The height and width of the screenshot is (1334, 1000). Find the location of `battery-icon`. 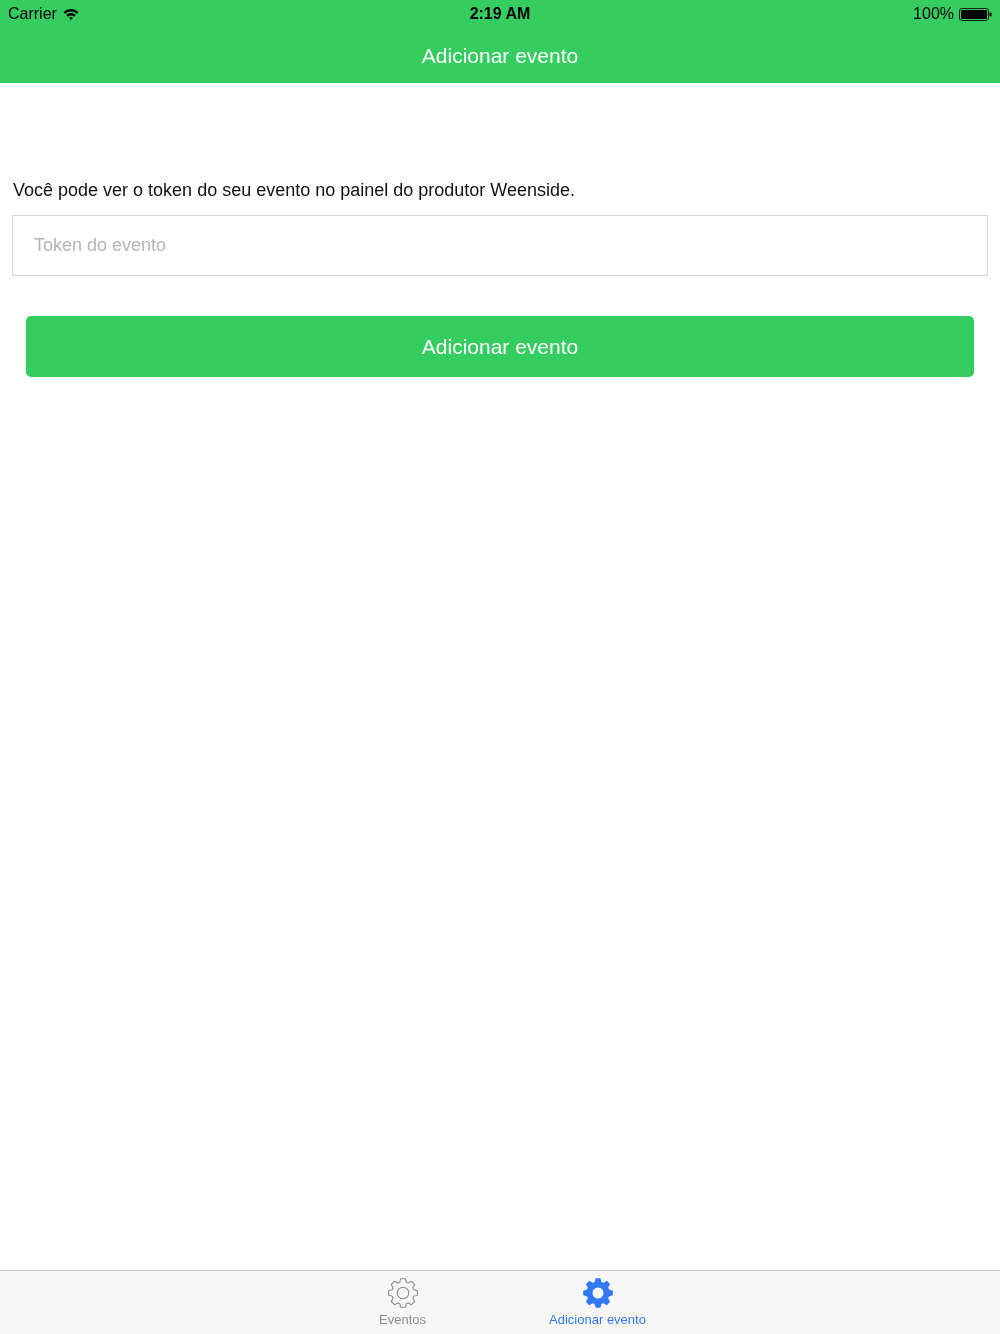

battery-icon is located at coordinates (975, 14).